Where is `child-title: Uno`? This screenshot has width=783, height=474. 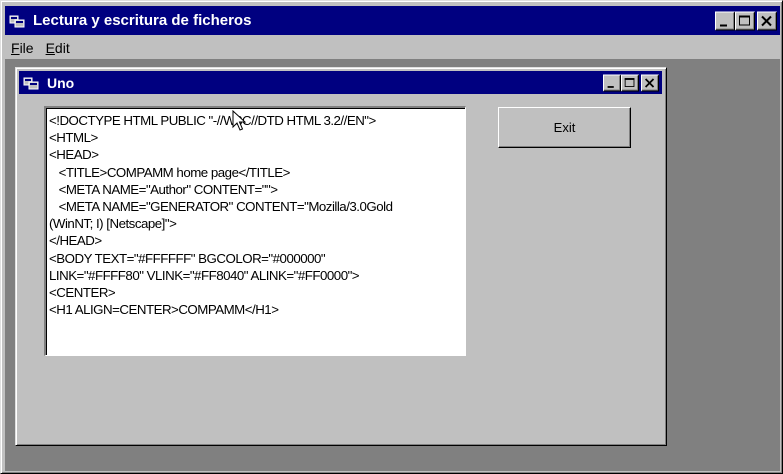
child-title: Uno is located at coordinates (61, 82).